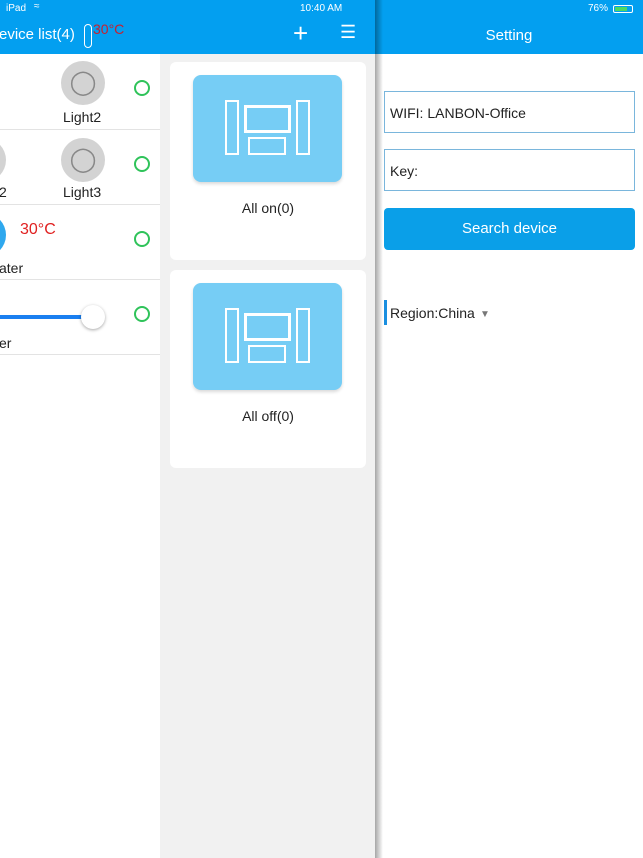 This screenshot has width=643, height=858. I want to click on header-temperature: 30°C, so click(109, 29).